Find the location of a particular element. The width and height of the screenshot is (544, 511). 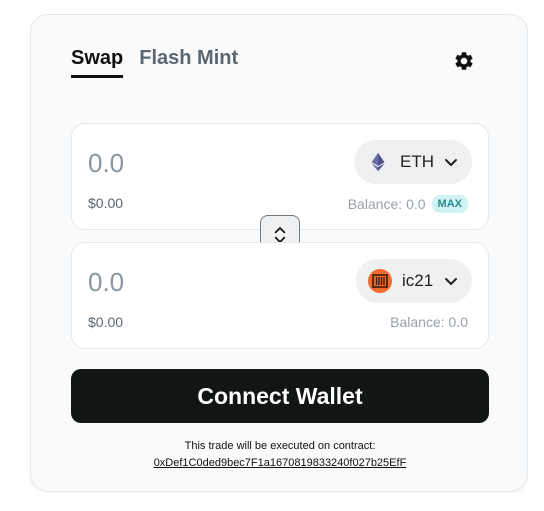

output-balance: Balance: 0.0 is located at coordinates (429, 322).